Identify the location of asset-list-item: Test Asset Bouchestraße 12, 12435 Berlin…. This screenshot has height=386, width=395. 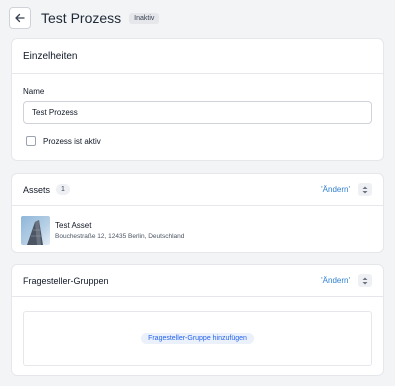
(102, 230).